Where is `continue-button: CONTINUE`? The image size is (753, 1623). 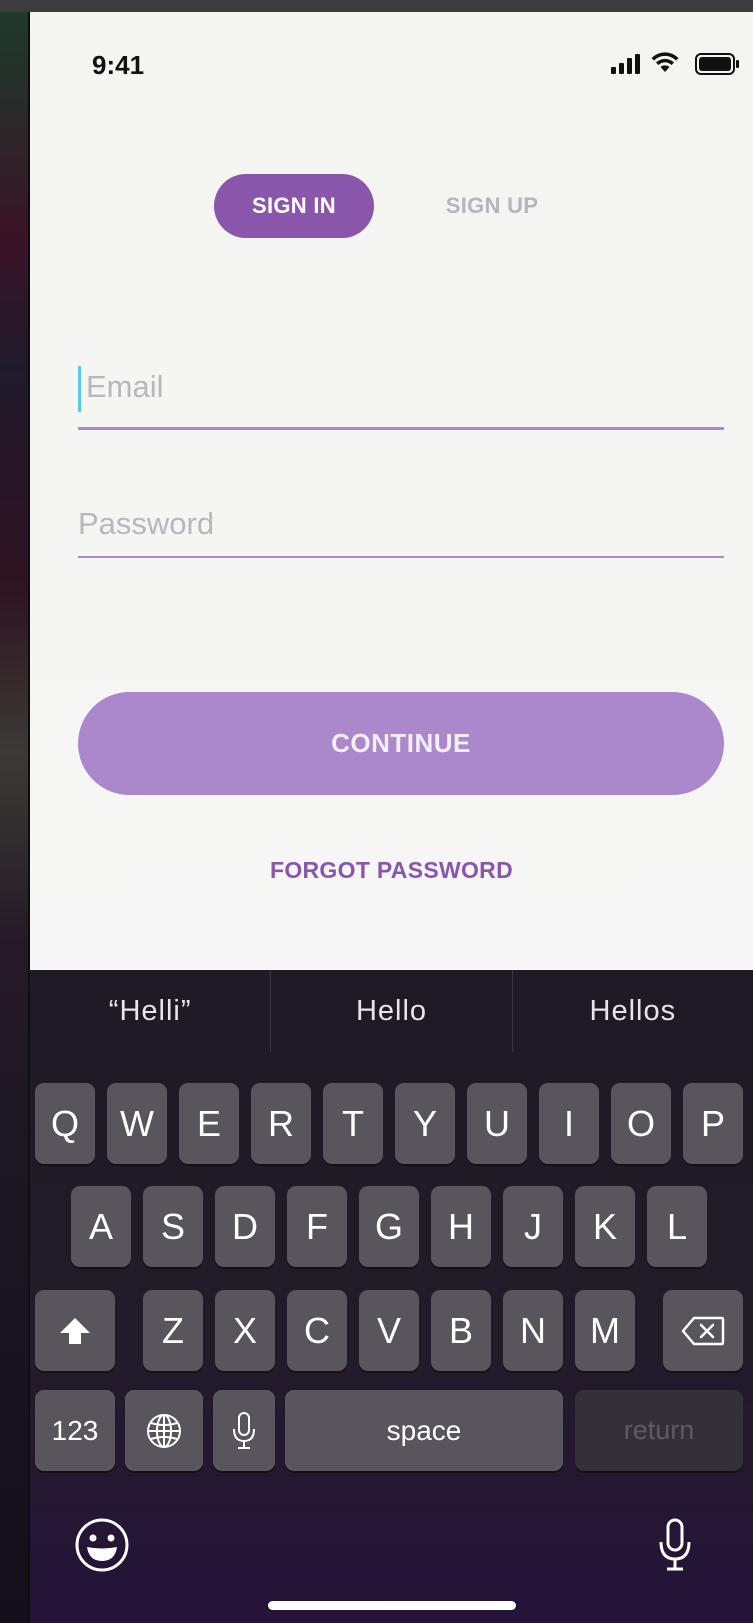 continue-button: CONTINUE is located at coordinates (401, 743).